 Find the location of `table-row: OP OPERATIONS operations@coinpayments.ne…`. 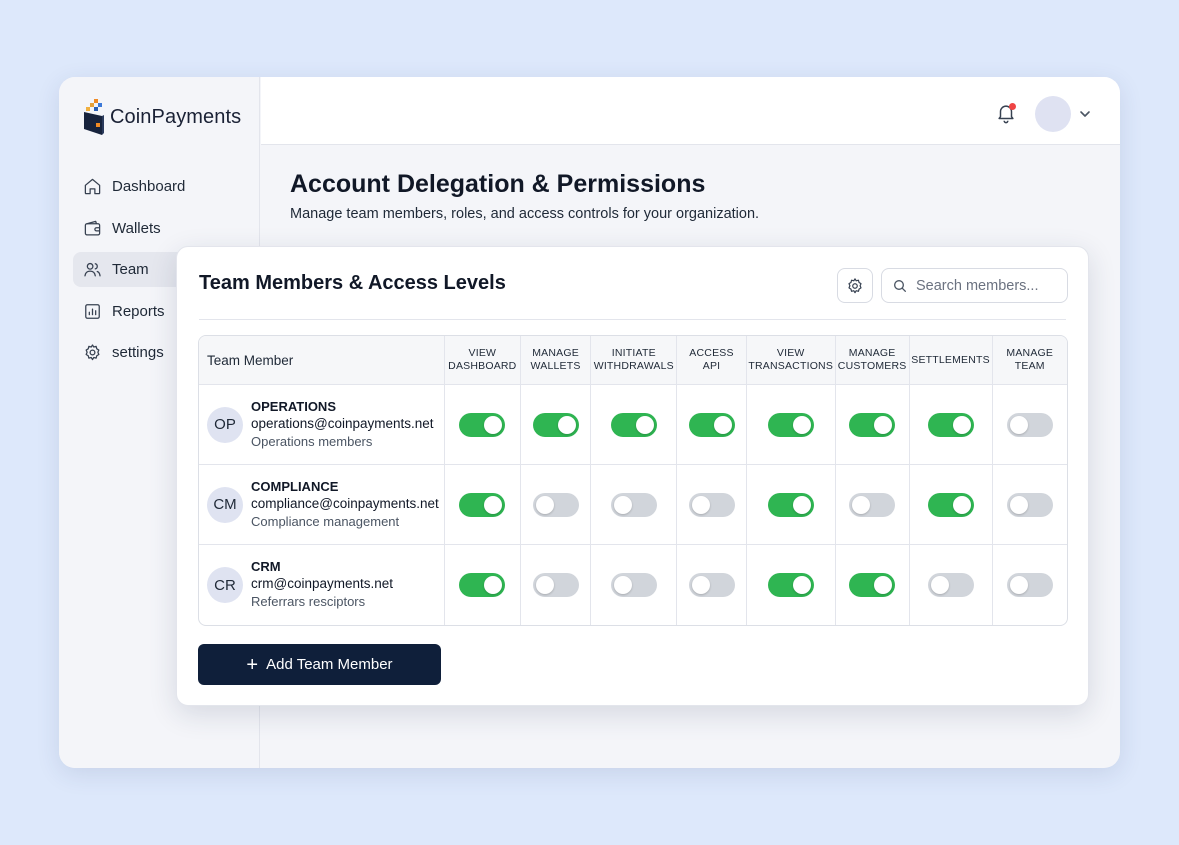

table-row: OP OPERATIONS operations@coinpayments.ne… is located at coordinates (633, 425).